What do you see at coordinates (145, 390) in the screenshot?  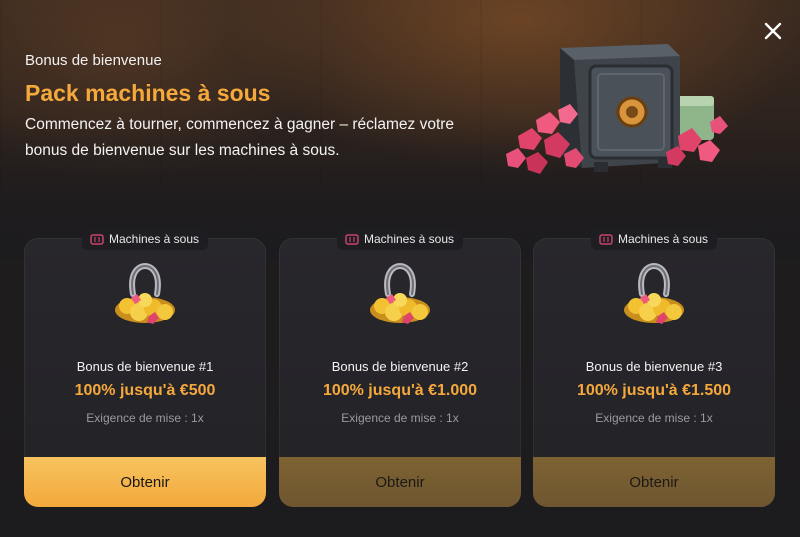 I see `card-amount: 100% jusqu'à €500` at bounding box center [145, 390].